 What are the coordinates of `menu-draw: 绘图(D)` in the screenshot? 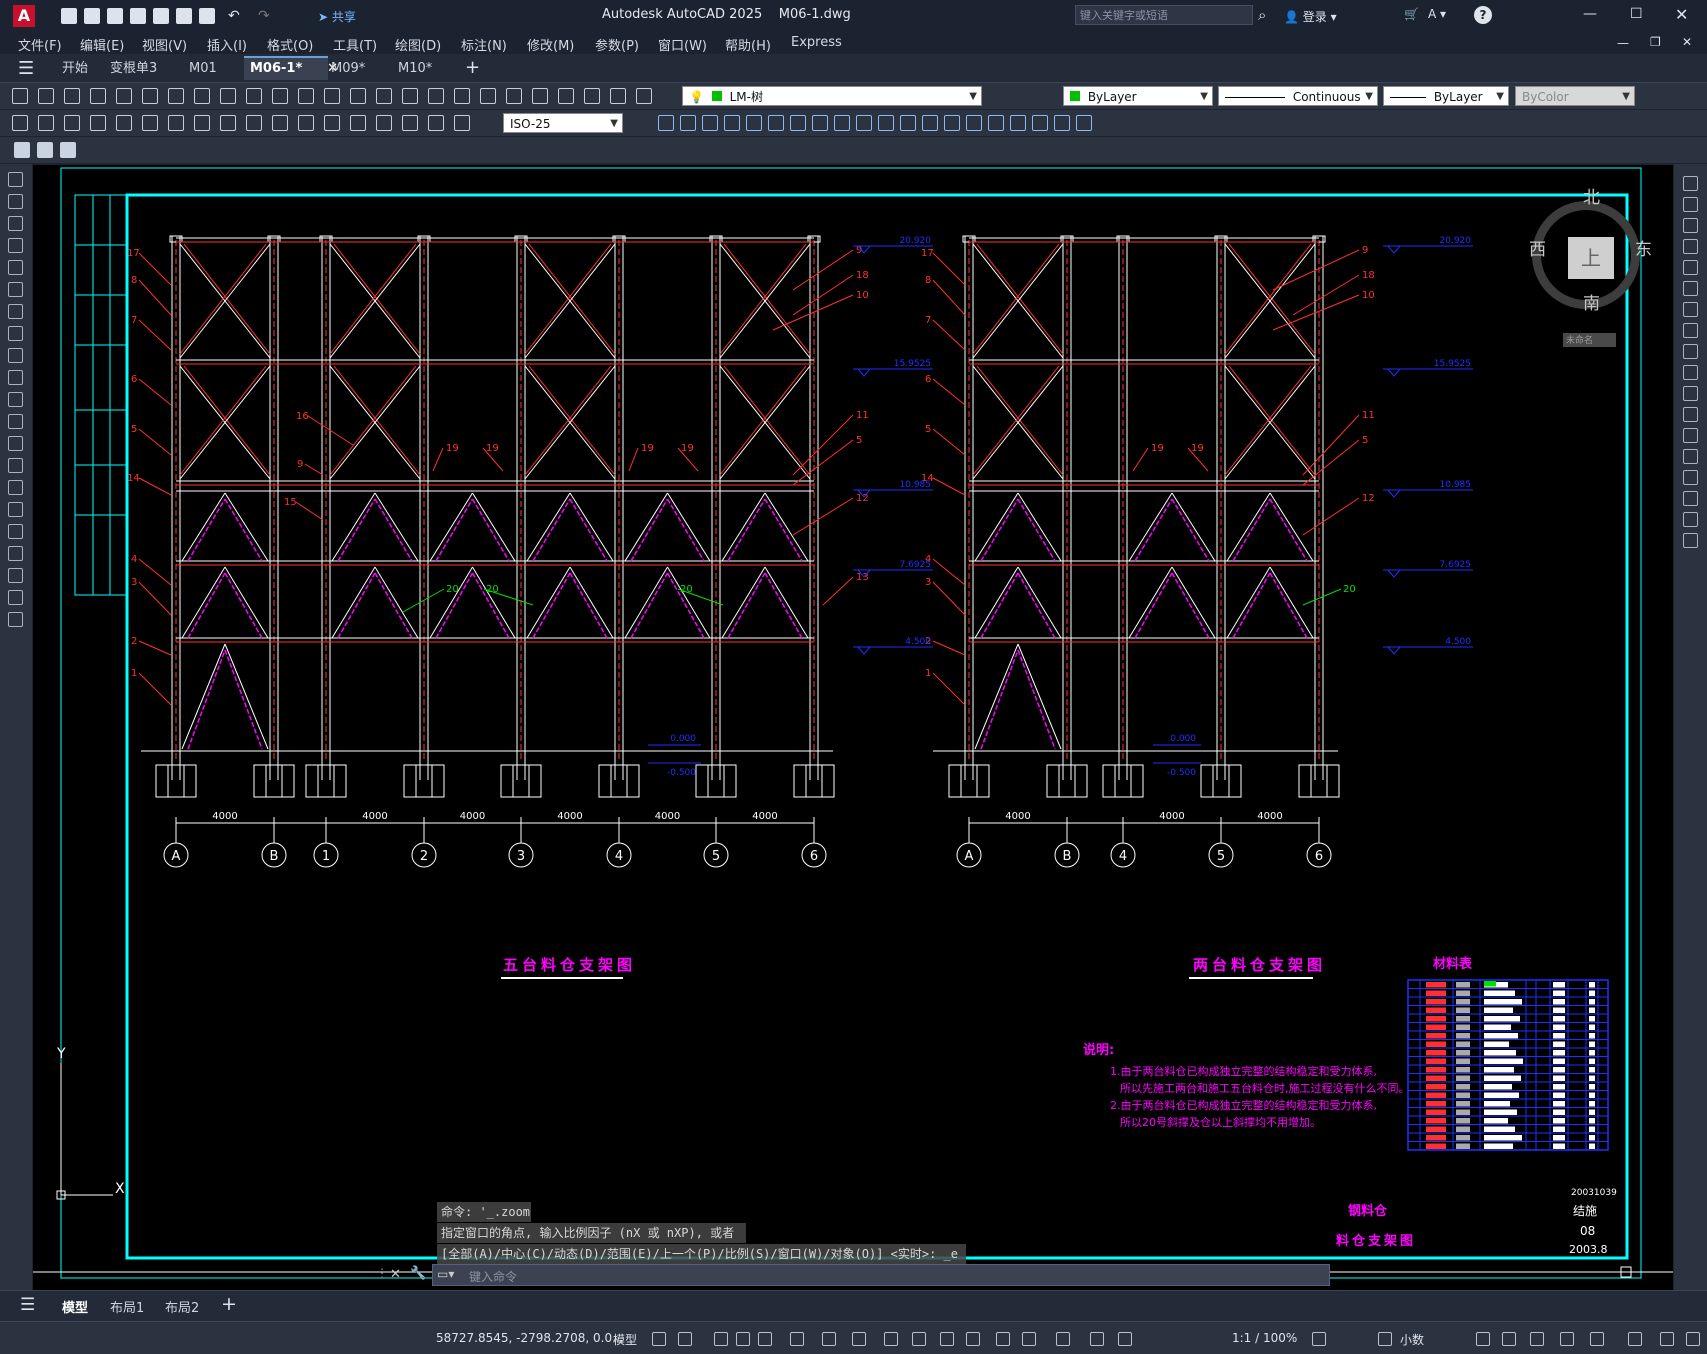 It's located at (418, 44).